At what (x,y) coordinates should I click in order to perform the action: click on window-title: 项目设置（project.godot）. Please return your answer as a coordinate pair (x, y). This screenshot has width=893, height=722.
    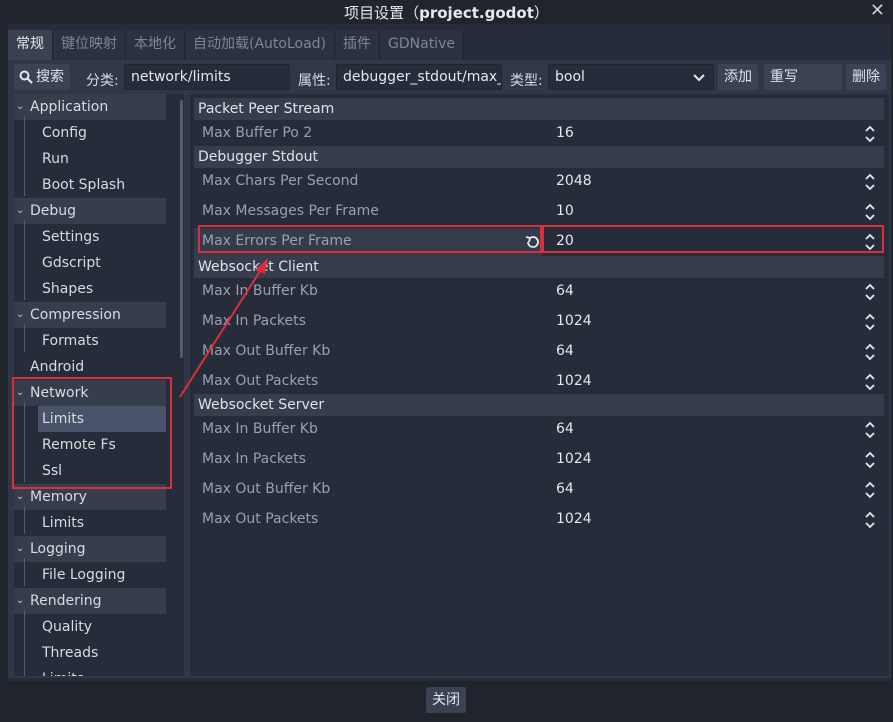
    Looking at the image, I should click on (446, 13).